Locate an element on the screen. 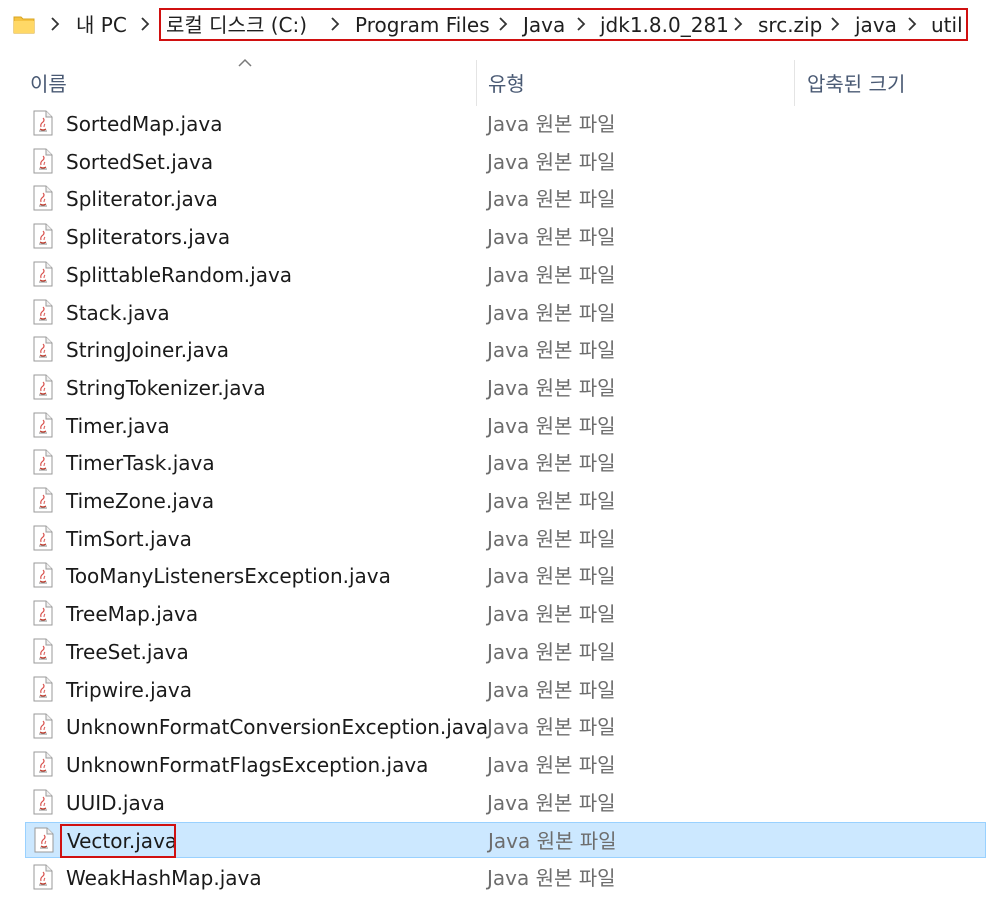 The image size is (986, 897). sort-ascending-icon is located at coordinates (245, 62).